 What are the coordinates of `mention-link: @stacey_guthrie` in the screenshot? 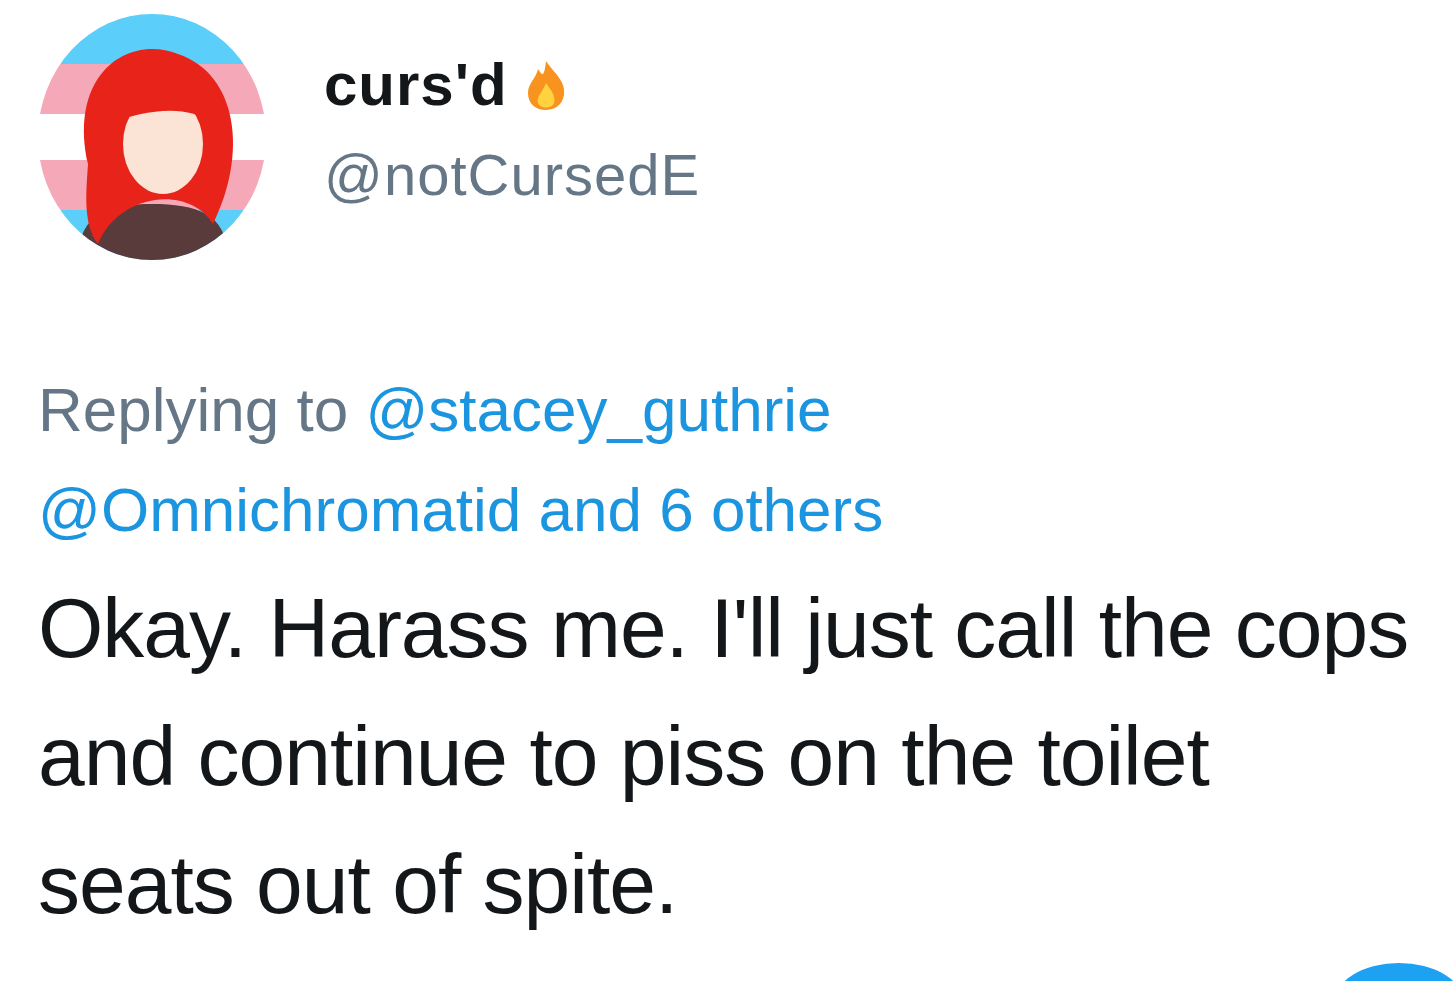 It's located at (598, 409).